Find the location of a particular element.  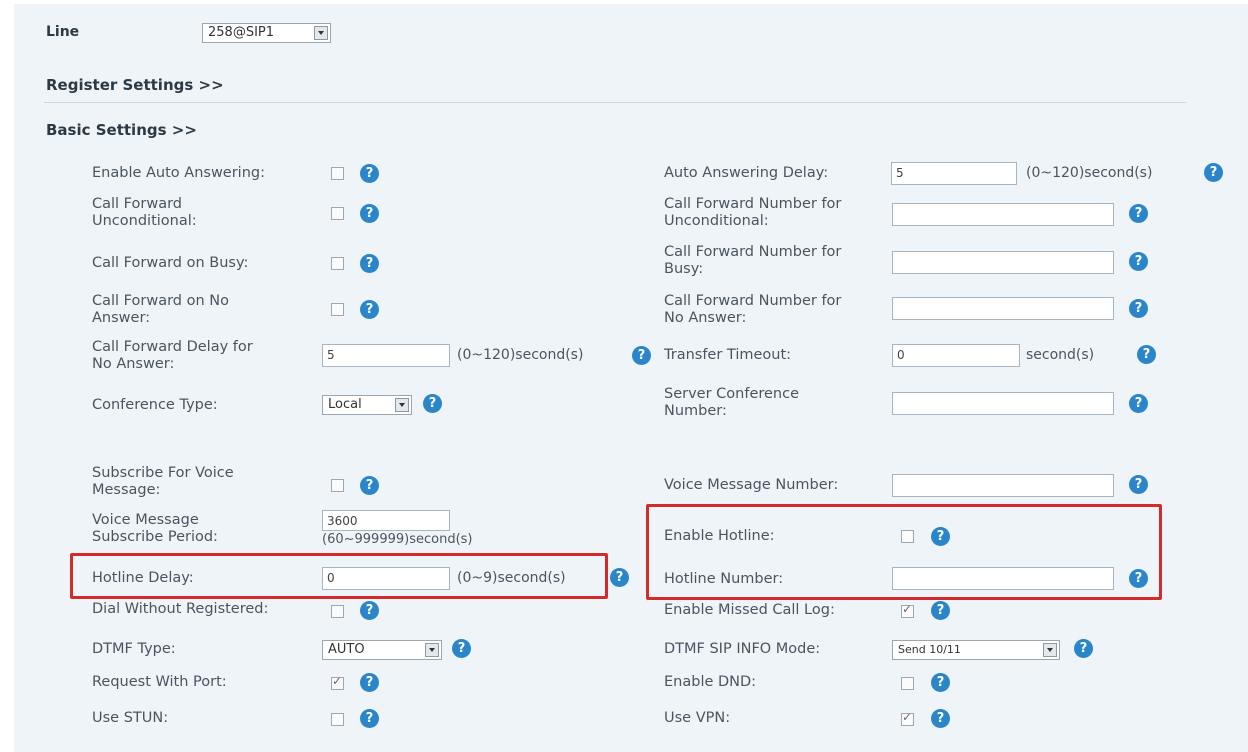

cfn-busy-label: Call Forward Number for Busy: is located at coordinates (753, 260).